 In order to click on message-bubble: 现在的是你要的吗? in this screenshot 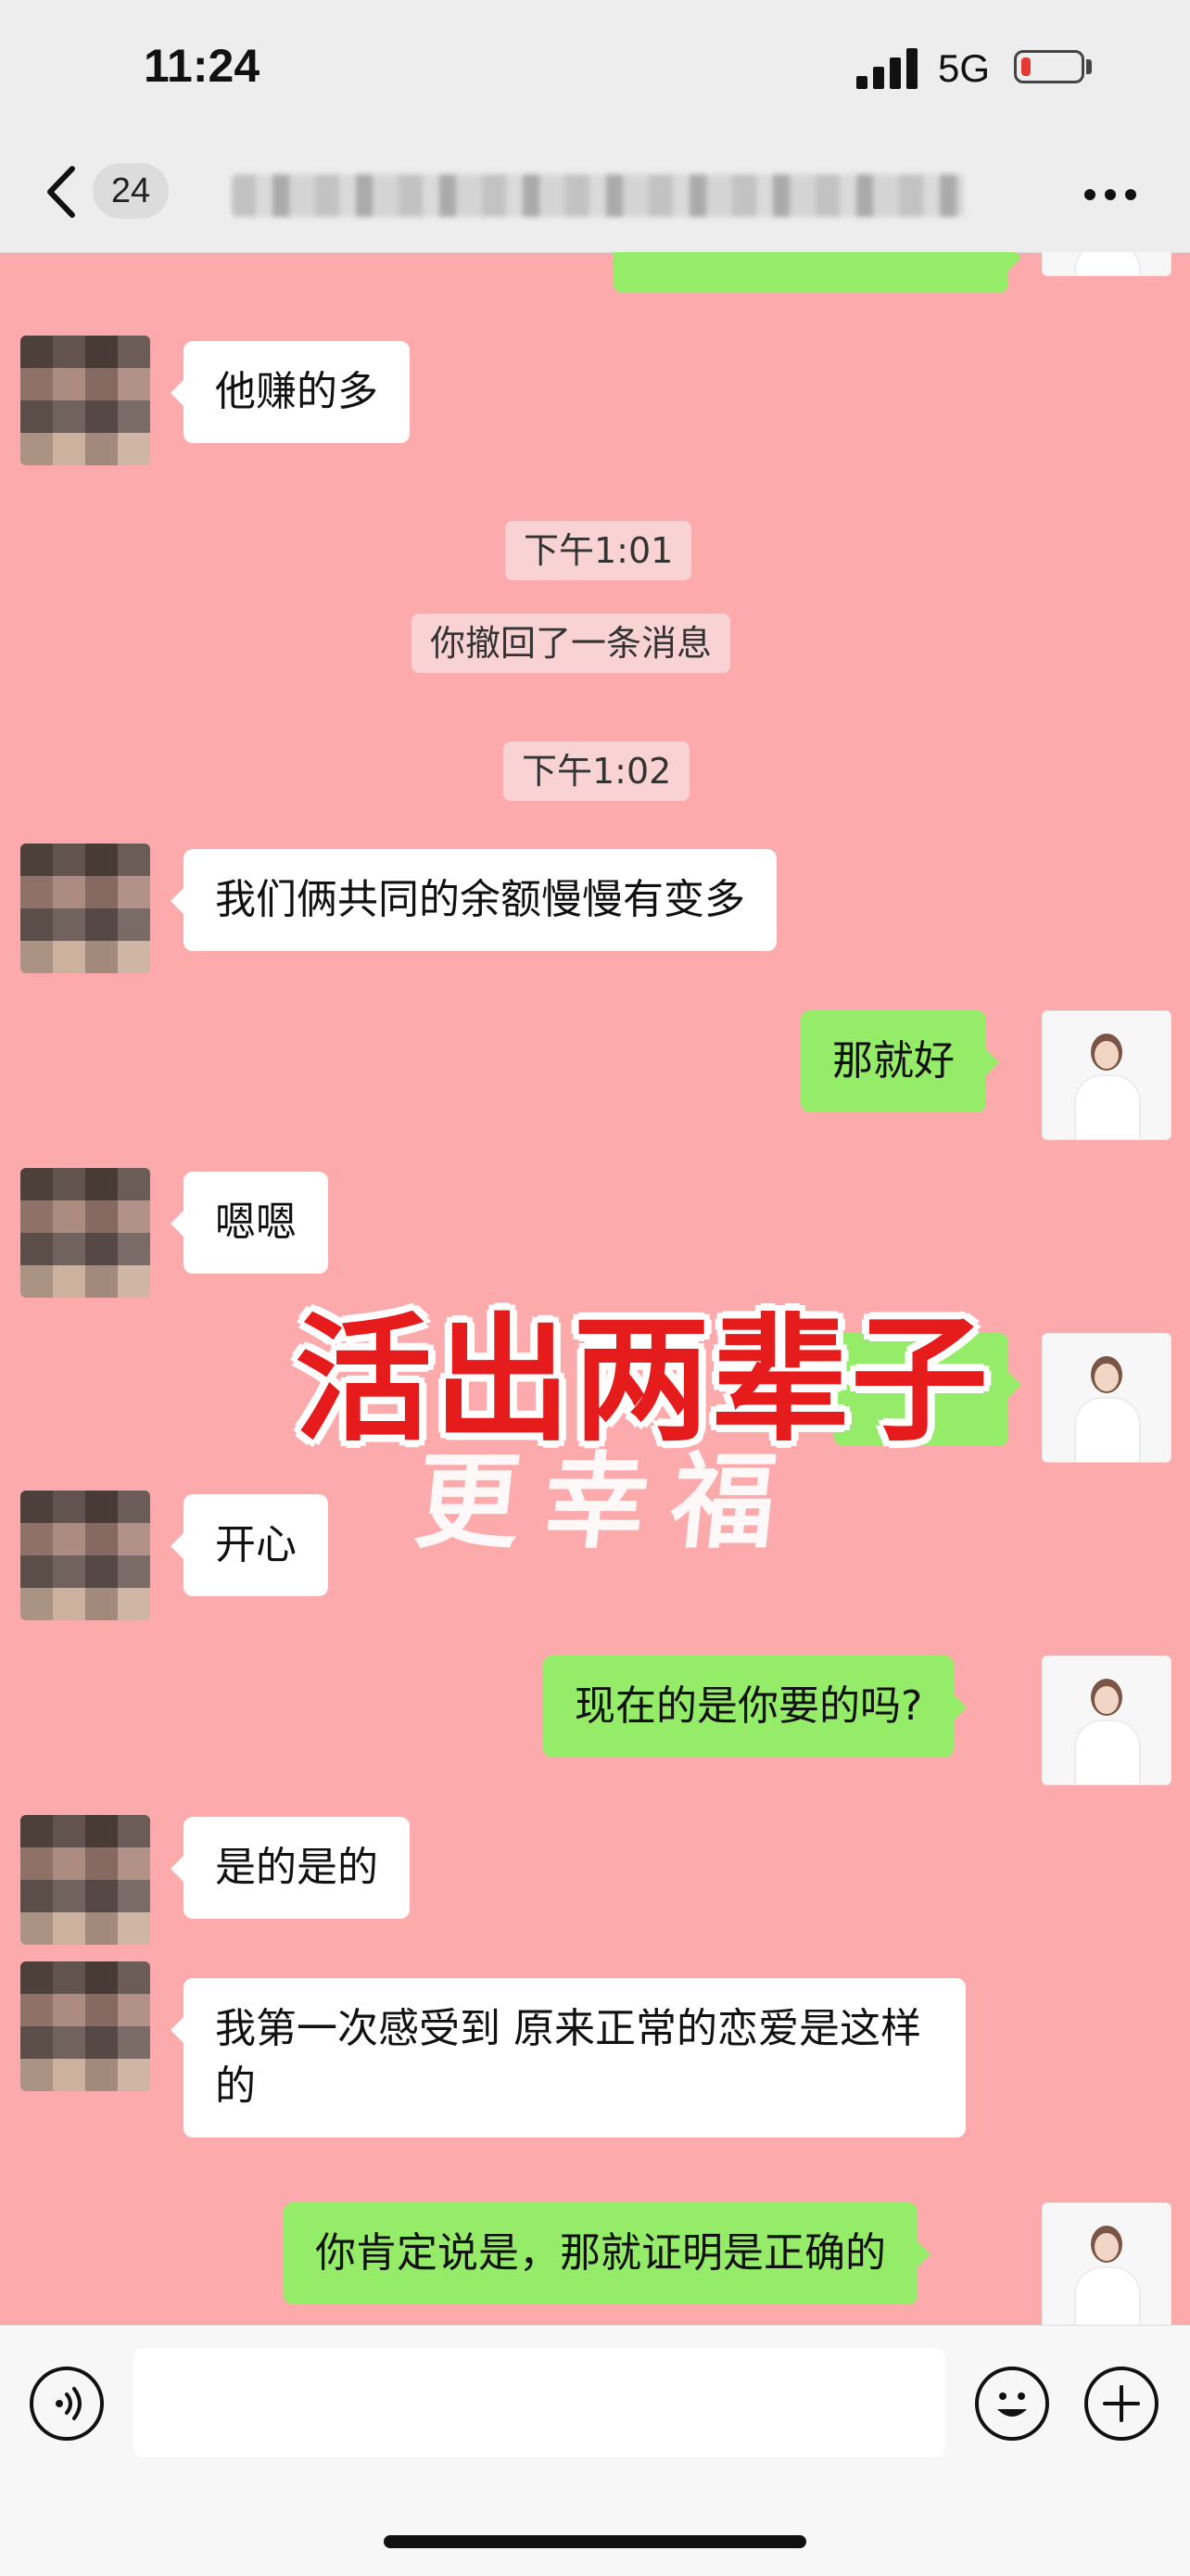, I will do `click(755, 1707)`.